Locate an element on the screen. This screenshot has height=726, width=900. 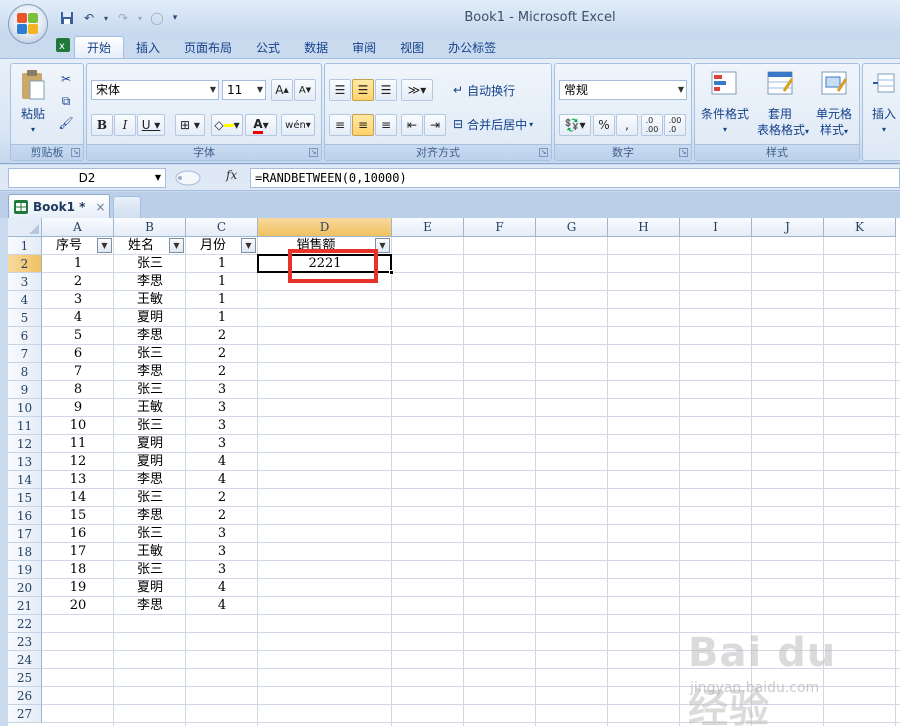
cell-c21: 4 is located at coordinates (222, 606).